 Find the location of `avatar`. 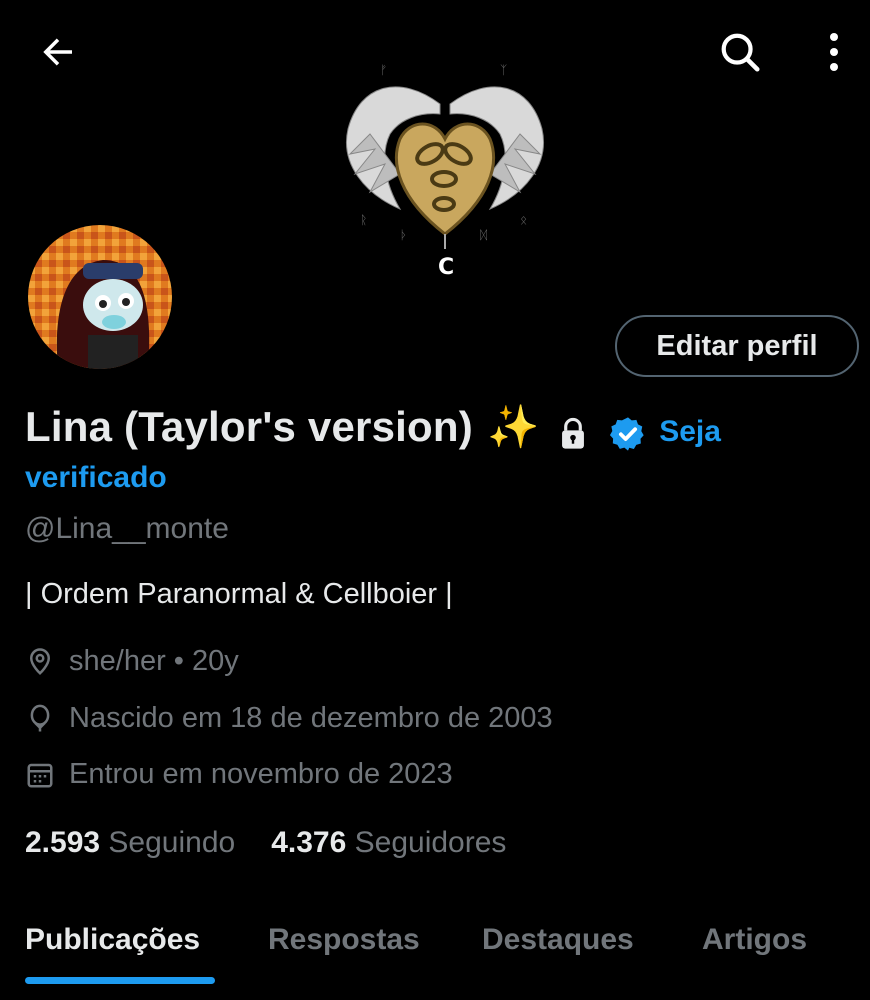

avatar is located at coordinates (100, 297).